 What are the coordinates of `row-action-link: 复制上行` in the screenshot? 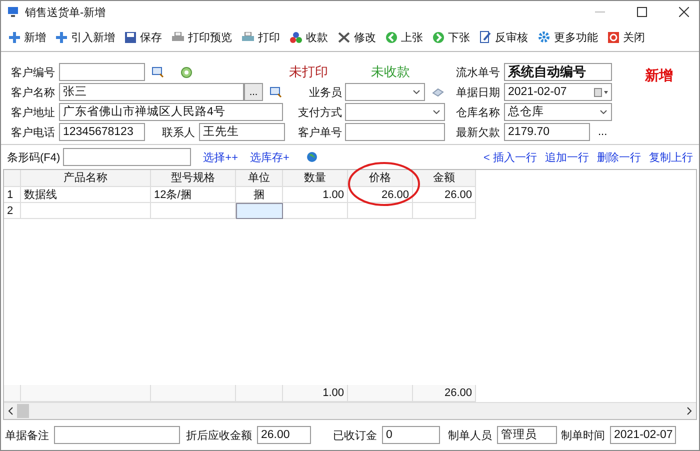 It's located at (671, 157).